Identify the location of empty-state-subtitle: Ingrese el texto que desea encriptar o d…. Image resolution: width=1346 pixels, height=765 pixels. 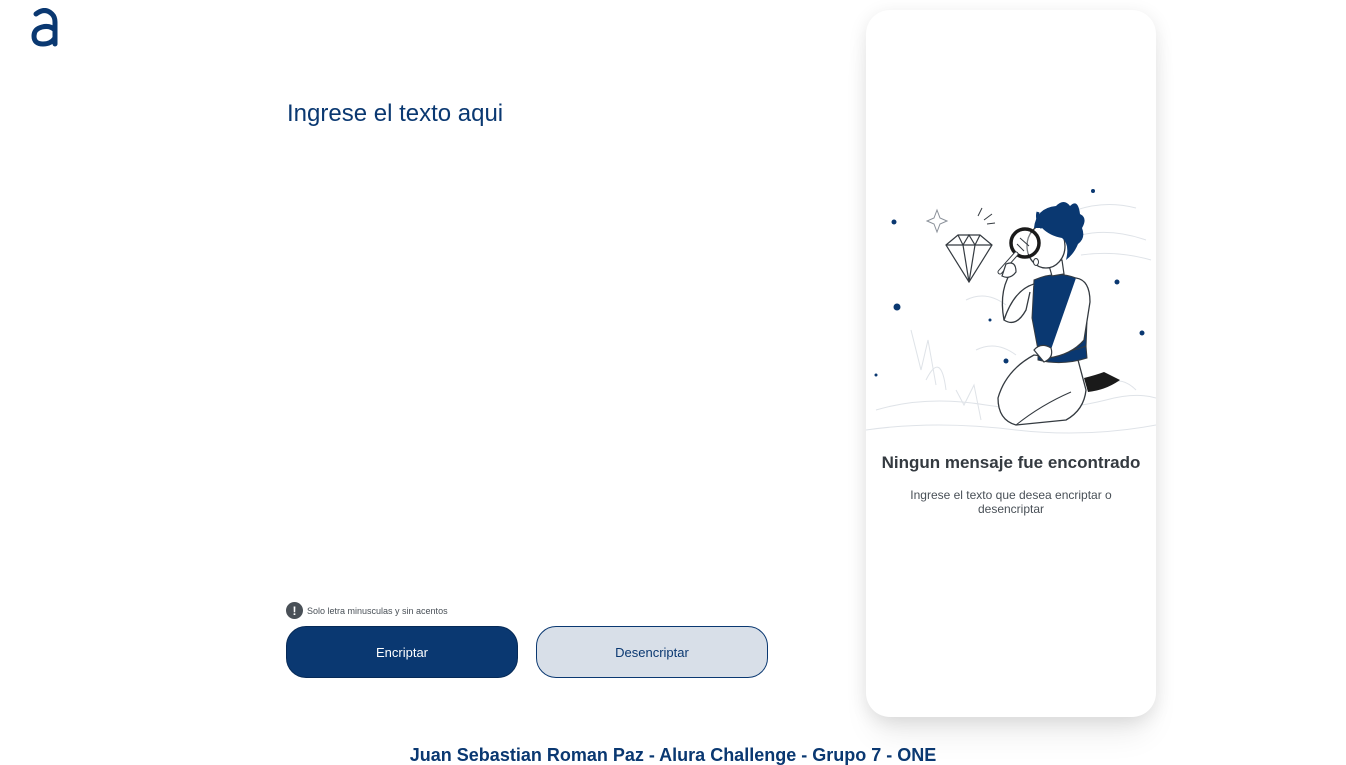
(1011, 502).